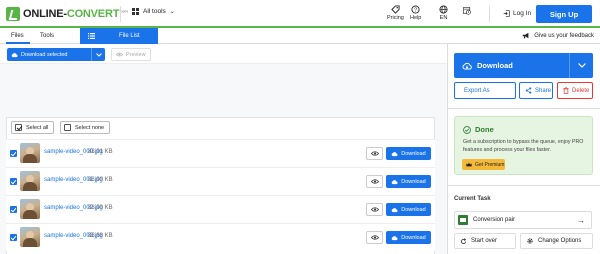 The width and height of the screenshot is (600, 254). I want to click on language-selector: EN, so click(443, 13).